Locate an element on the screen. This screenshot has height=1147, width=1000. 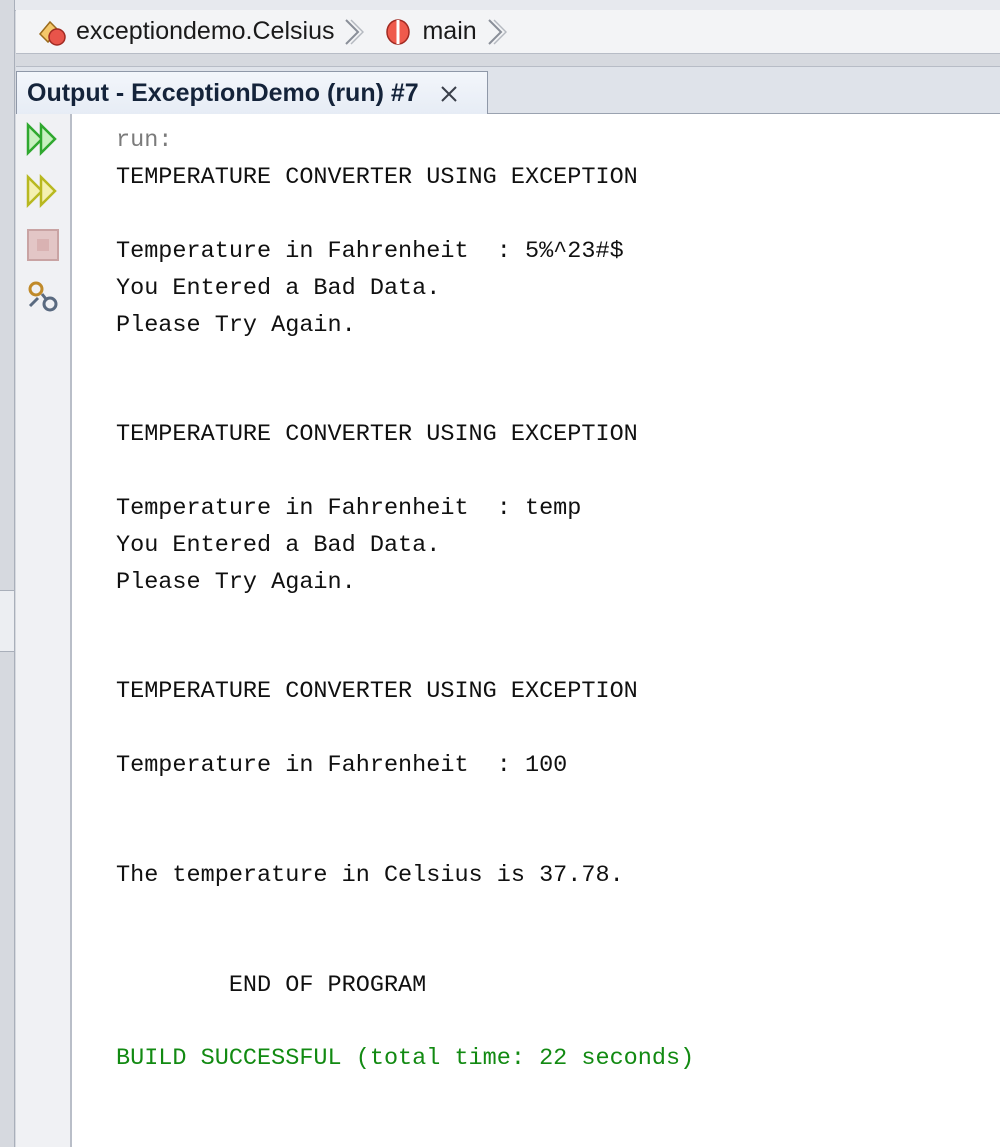
console-line: run: is located at coordinates (144, 140).